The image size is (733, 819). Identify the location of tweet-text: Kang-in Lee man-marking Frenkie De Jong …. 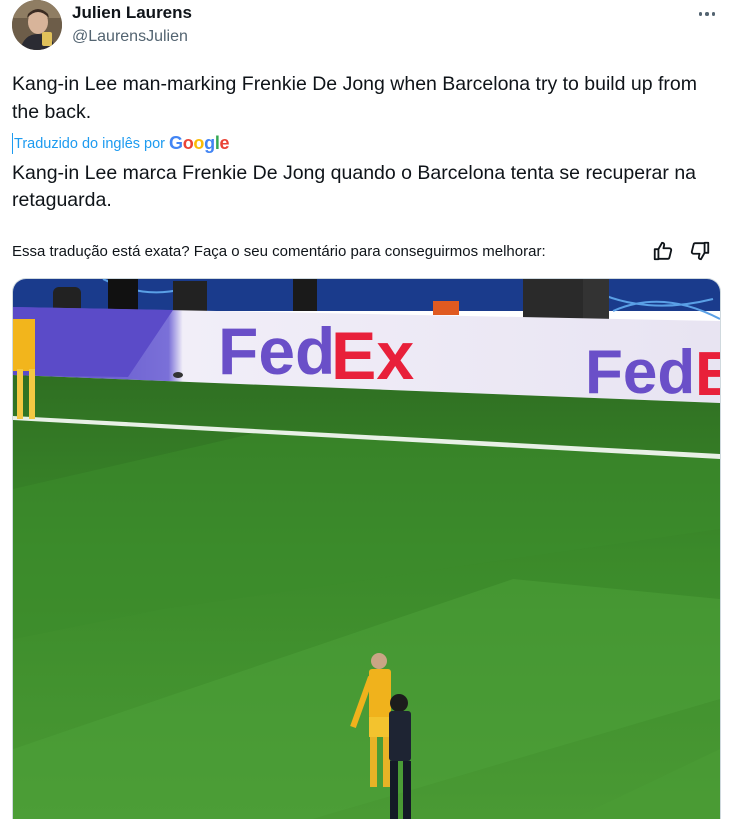
(355, 98).